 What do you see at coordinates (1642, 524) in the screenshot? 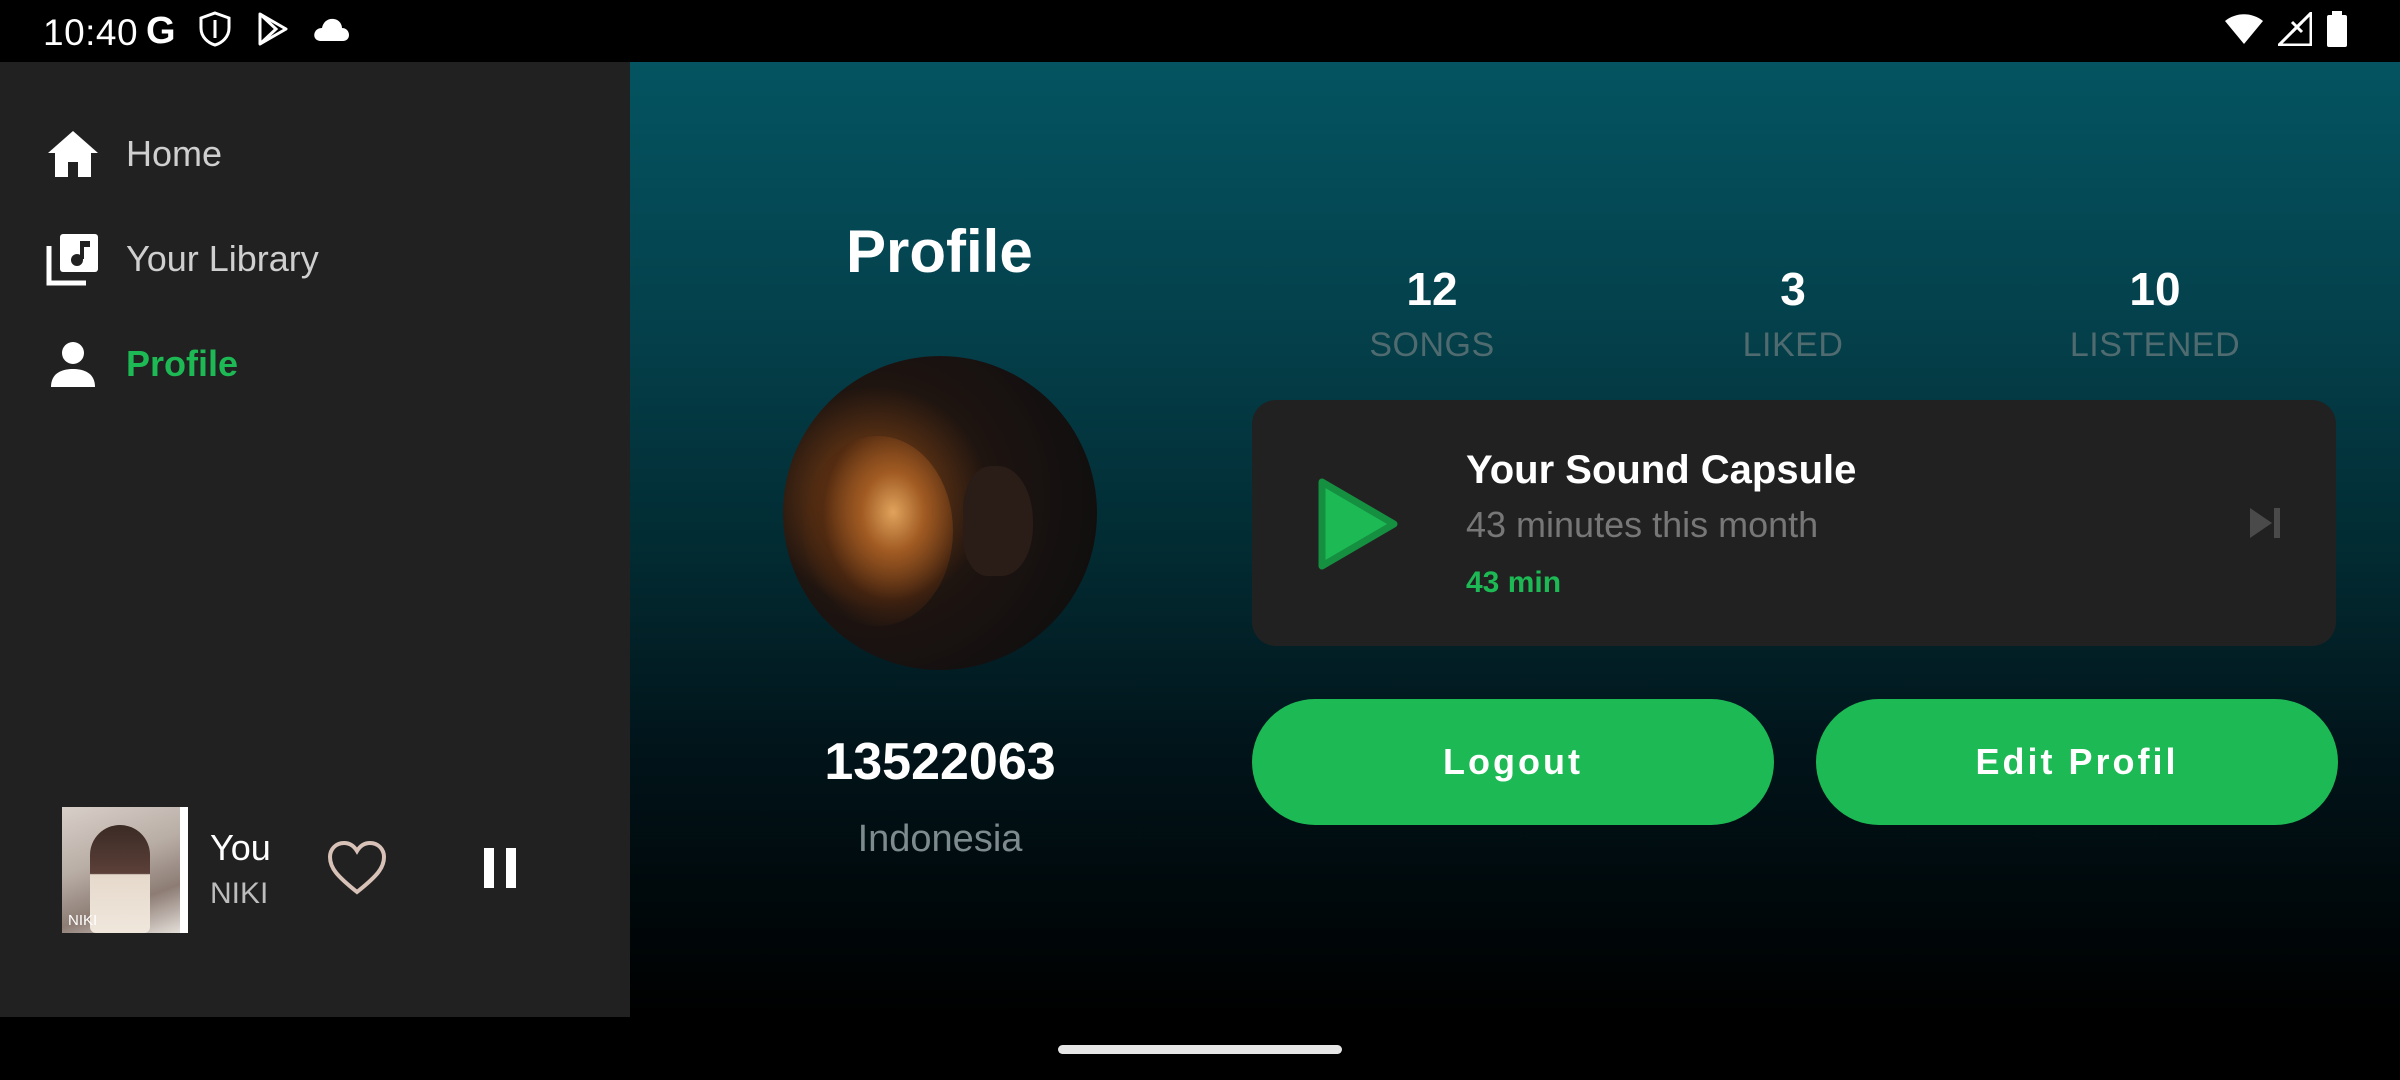
I see `capsule-subtitle: 43 minutes this month` at bounding box center [1642, 524].